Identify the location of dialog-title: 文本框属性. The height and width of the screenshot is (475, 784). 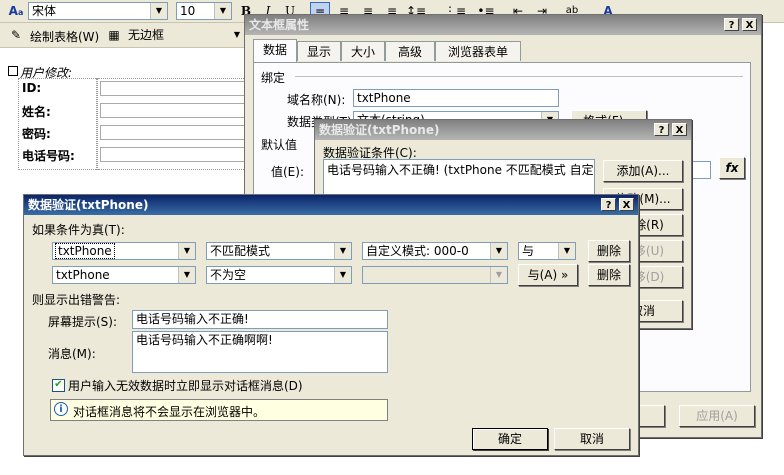
(279, 25).